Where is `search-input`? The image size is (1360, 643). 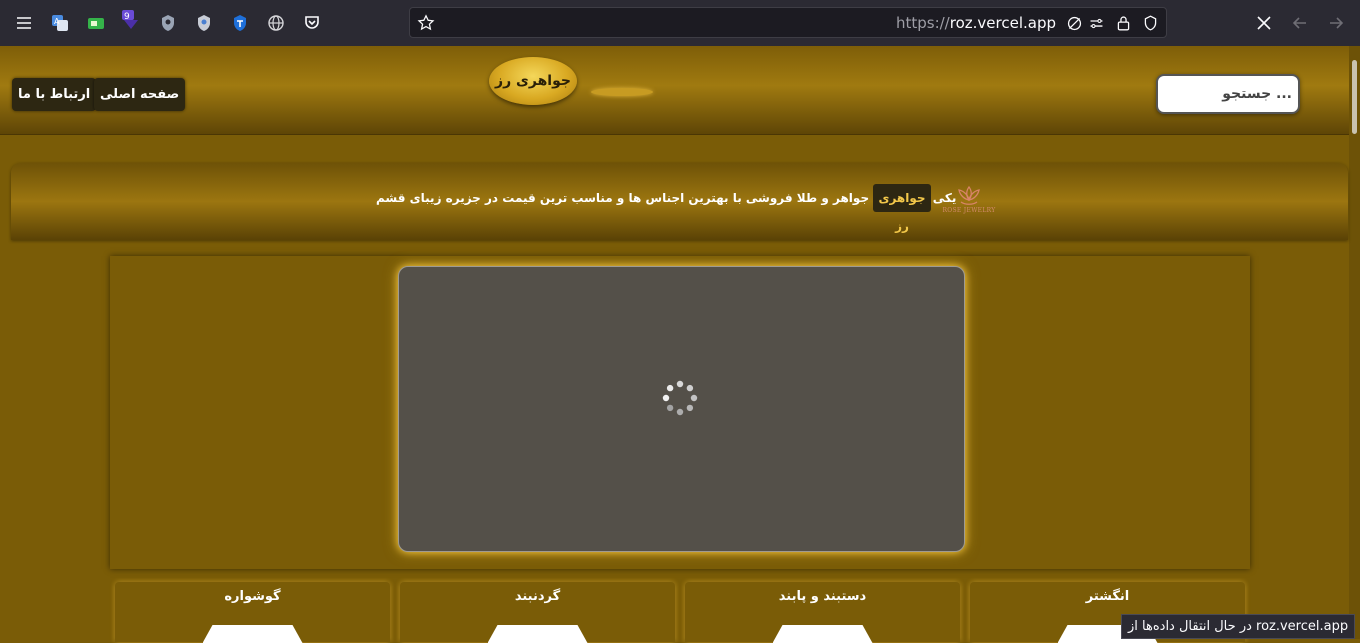 search-input is located at coordinates (1228, 94).